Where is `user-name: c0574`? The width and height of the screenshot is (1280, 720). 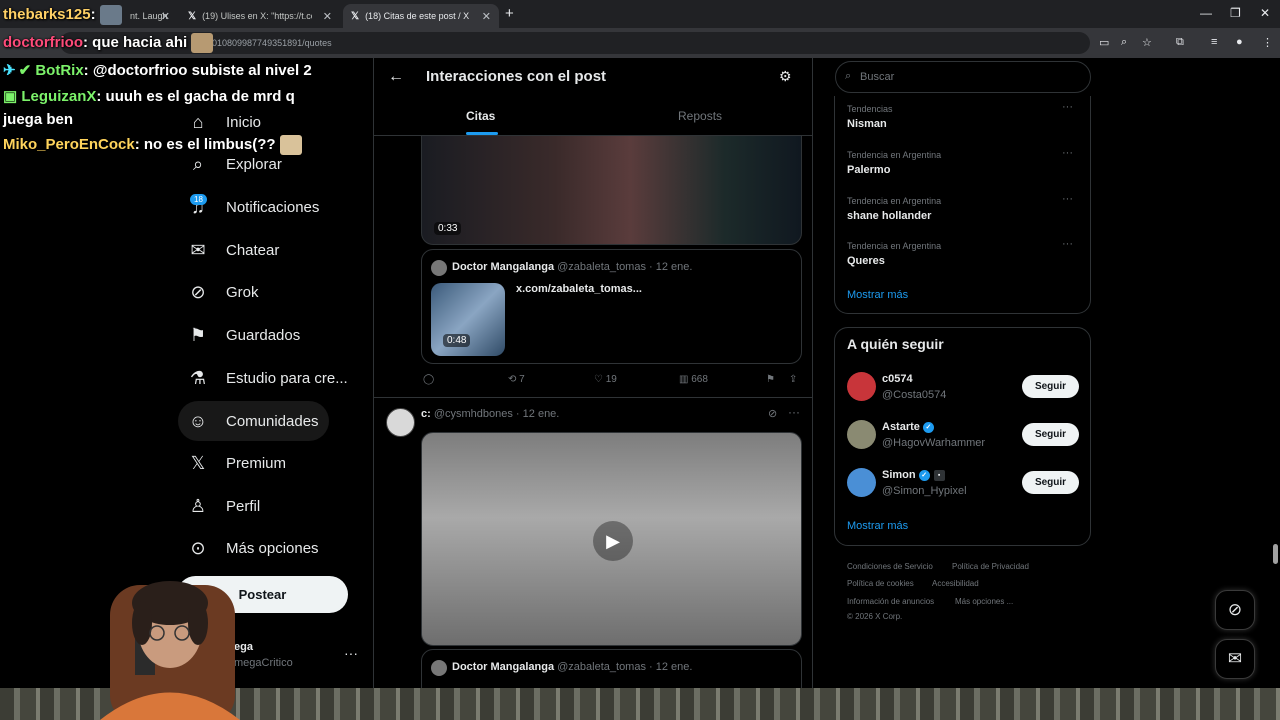
user-name: c0574 is located at coordinates (897, 379).